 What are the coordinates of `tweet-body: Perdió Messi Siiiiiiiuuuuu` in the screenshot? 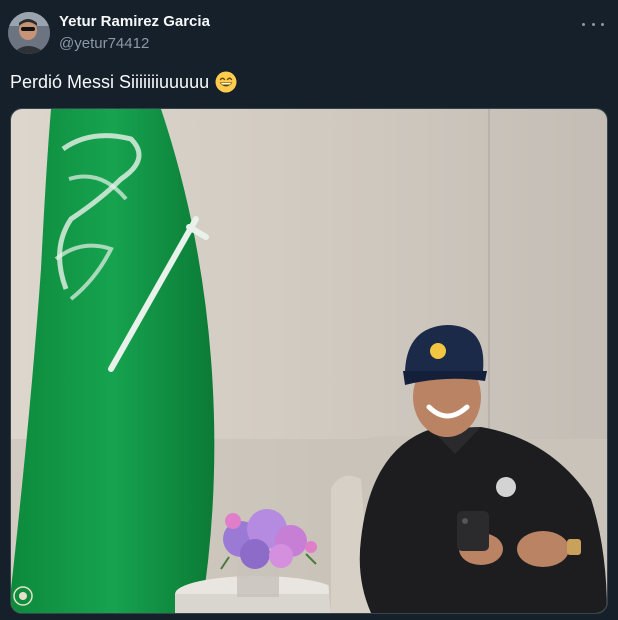 It's located at (110, 82).